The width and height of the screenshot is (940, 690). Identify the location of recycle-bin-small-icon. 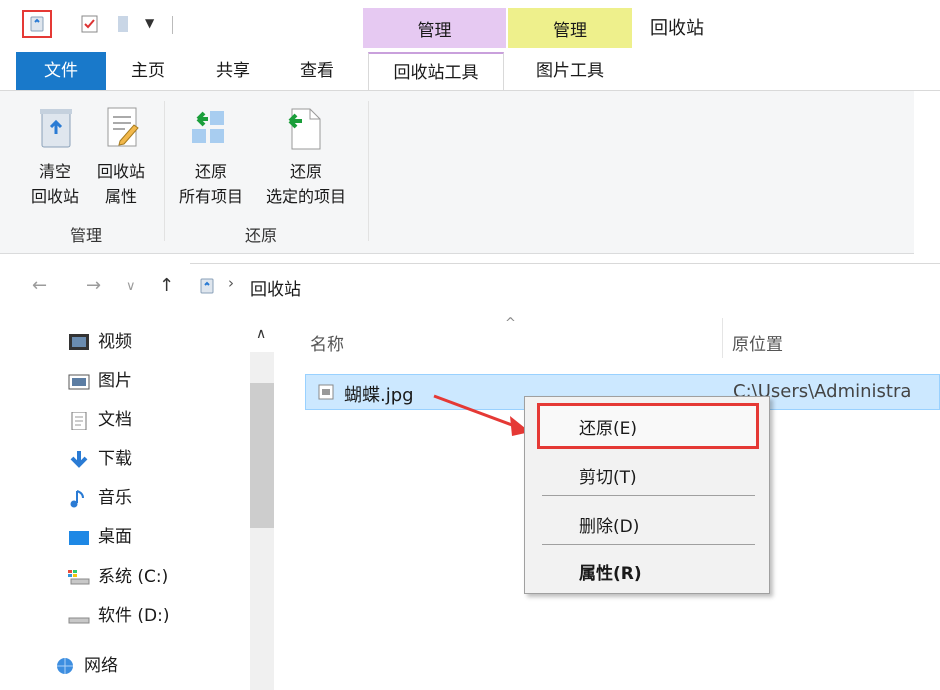
(207, 288).